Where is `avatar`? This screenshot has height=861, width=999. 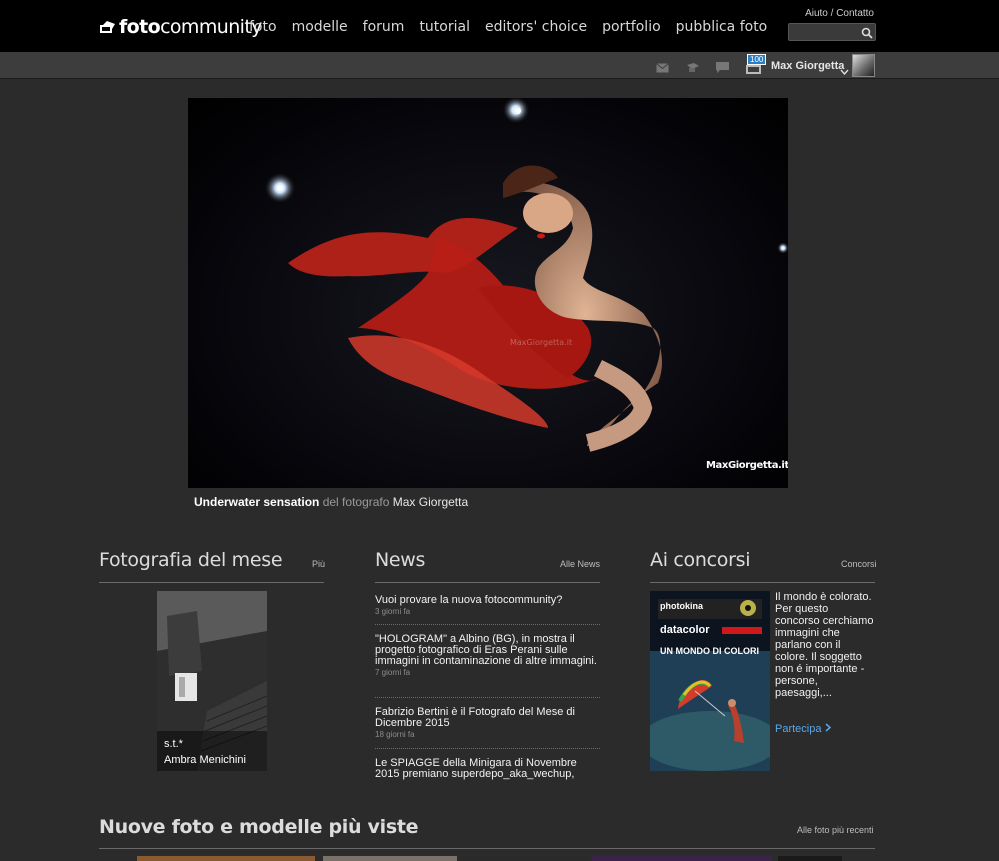 avatar is located at coordinates (863, 65).